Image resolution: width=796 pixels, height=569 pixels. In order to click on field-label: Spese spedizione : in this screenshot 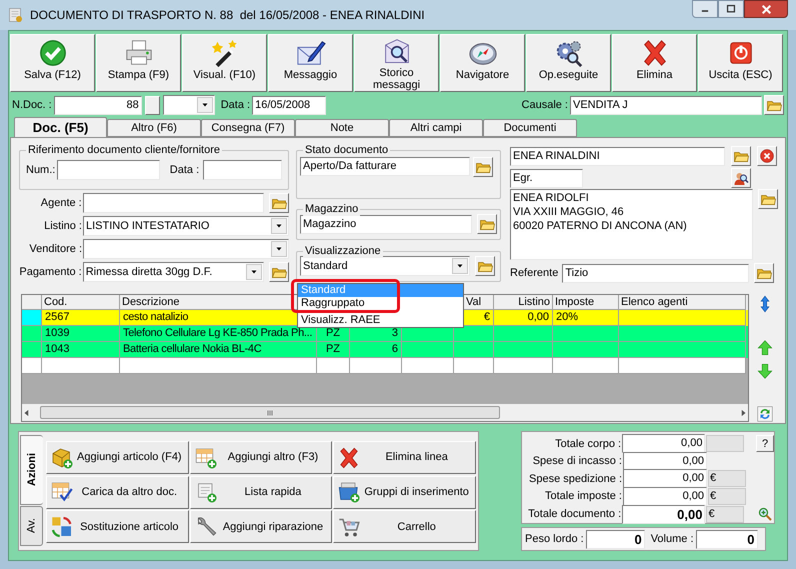, I will do `click(575, 479)`.